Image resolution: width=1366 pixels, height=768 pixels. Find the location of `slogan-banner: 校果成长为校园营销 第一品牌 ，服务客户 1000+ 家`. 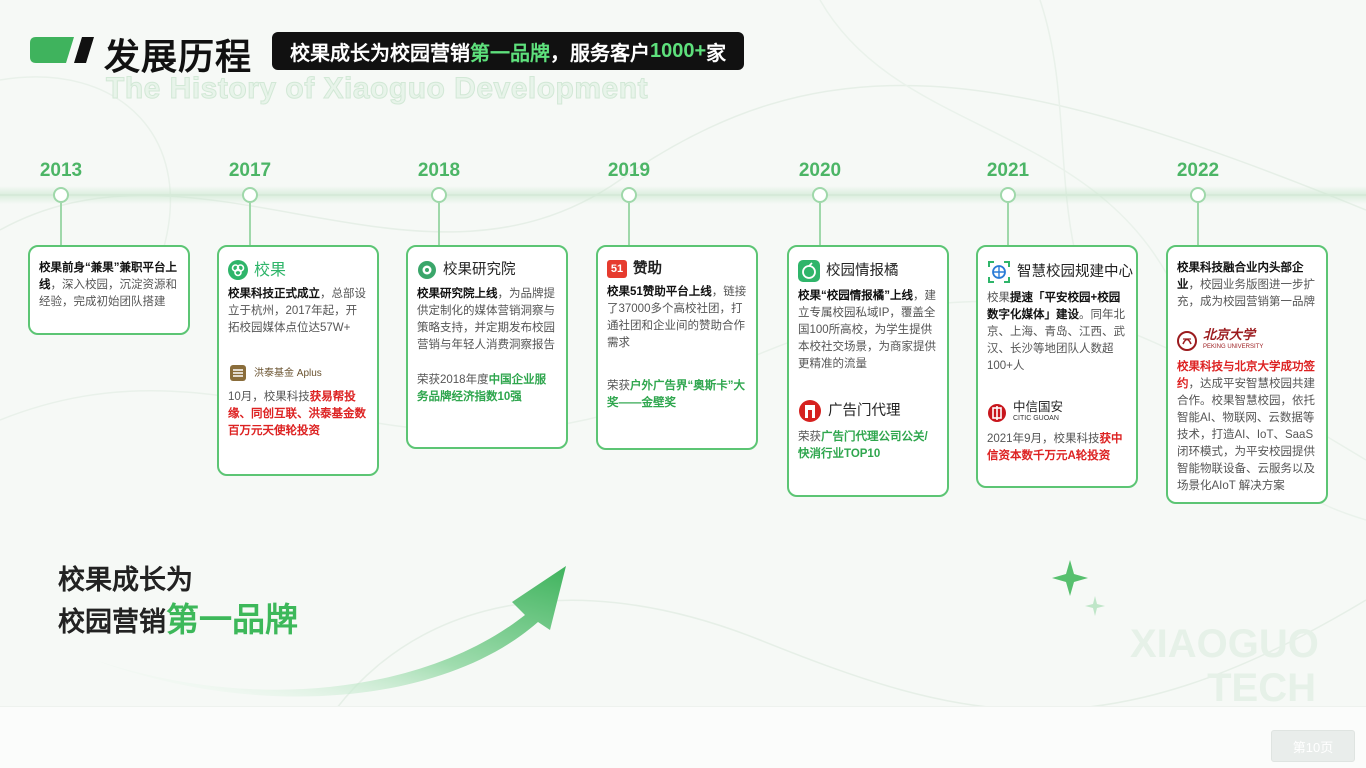

slogan-banner: 校果成长为校园营销 第一品牌 ，服务客户 1000+ 家 is located at coordinates (508, 51).